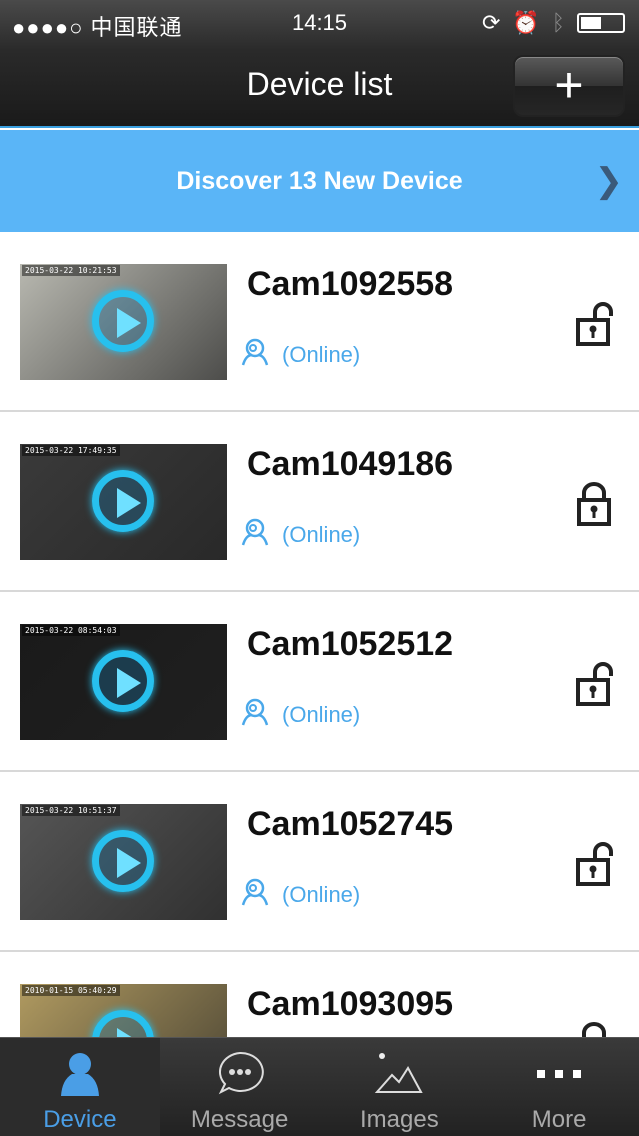 The image size is (639, 1136). I want to click on tab-label: Images, so click(399, 1119).